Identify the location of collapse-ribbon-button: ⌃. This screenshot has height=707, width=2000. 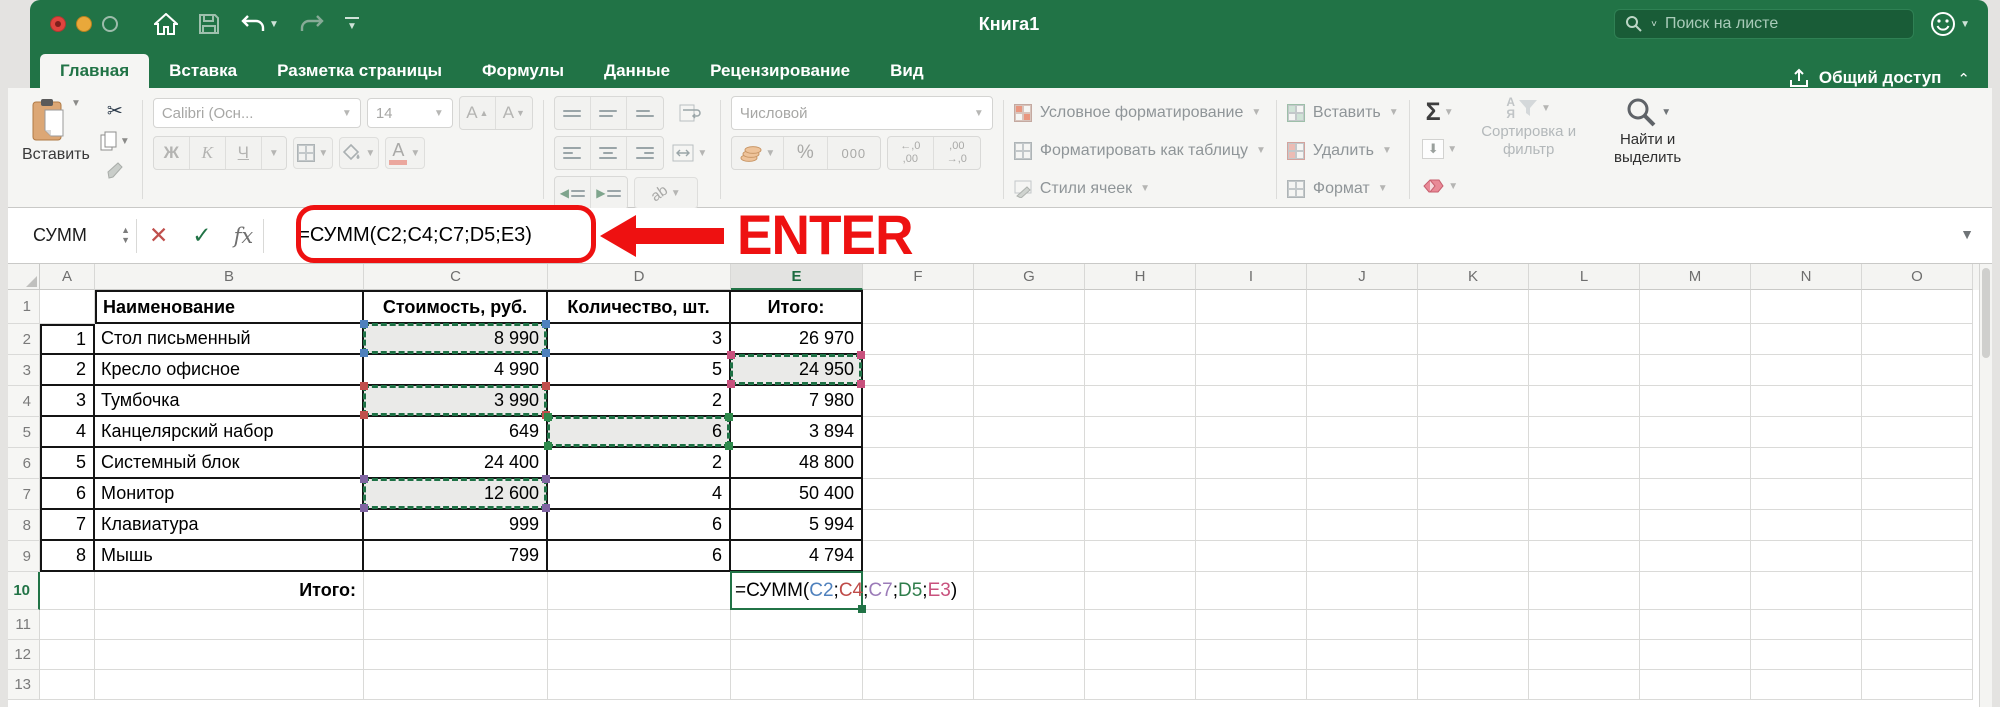
(1963, 79).